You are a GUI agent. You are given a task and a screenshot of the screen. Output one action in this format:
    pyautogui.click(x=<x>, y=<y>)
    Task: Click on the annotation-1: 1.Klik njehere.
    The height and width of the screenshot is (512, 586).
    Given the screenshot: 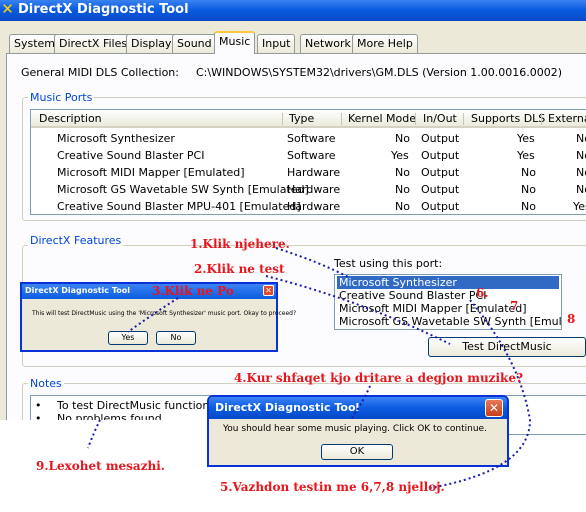 What is the action you would take?
    pyautogui.click(x=240, y=244)
    